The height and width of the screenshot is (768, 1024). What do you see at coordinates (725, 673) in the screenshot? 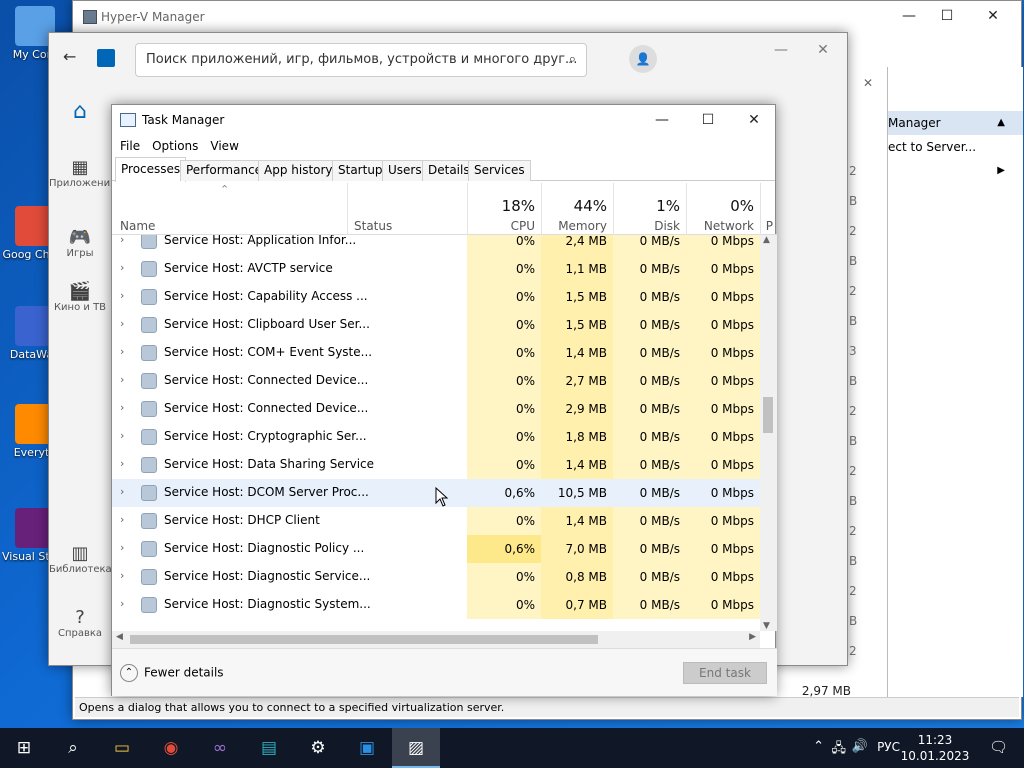
I see `end-task-button: End task` at bounding box center [725, 673].